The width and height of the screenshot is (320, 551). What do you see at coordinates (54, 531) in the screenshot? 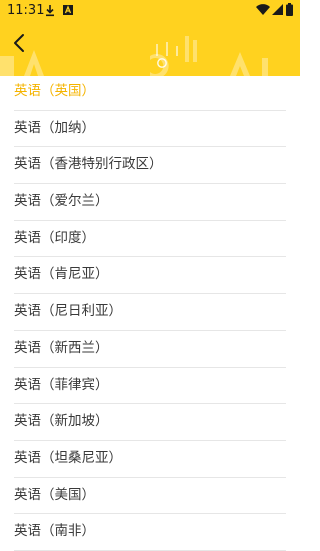
I see `language-option-label: 英语（南非）` at bounding box center [54, 531].